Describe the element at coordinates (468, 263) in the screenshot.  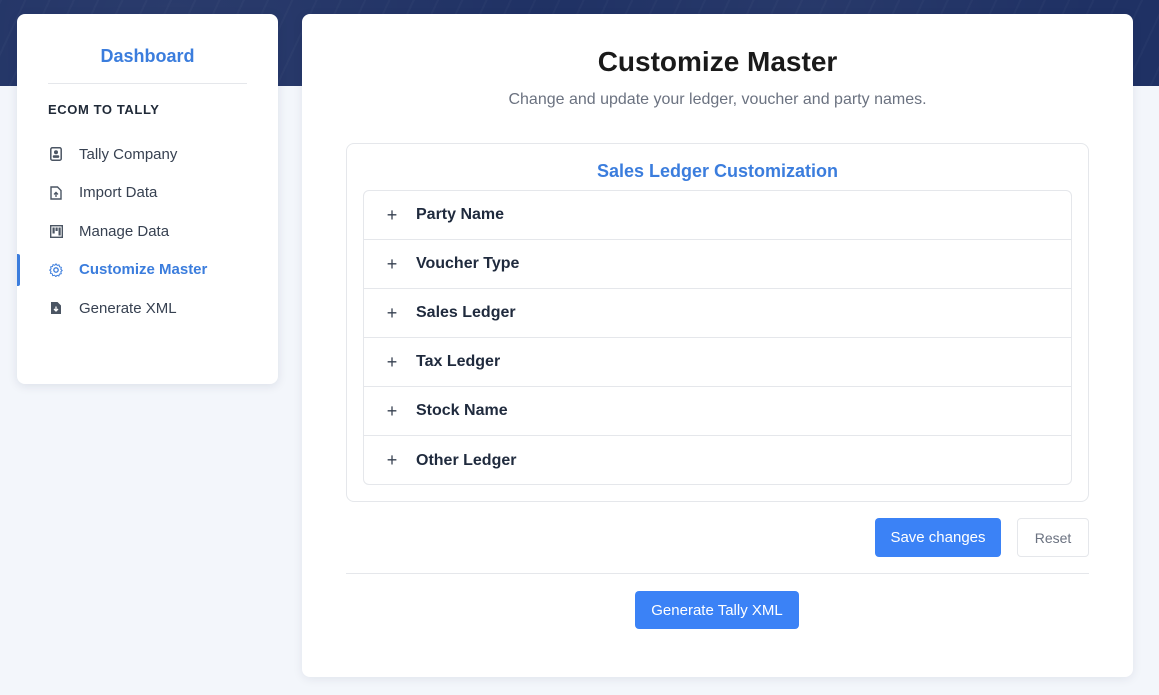
I see `accordion-item-label: Voucher Type` at that location.